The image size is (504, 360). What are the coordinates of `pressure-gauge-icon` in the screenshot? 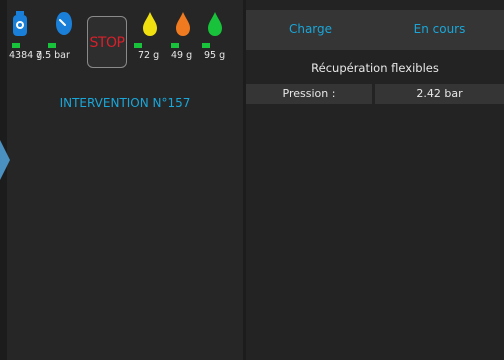 It's located at (64, 24).